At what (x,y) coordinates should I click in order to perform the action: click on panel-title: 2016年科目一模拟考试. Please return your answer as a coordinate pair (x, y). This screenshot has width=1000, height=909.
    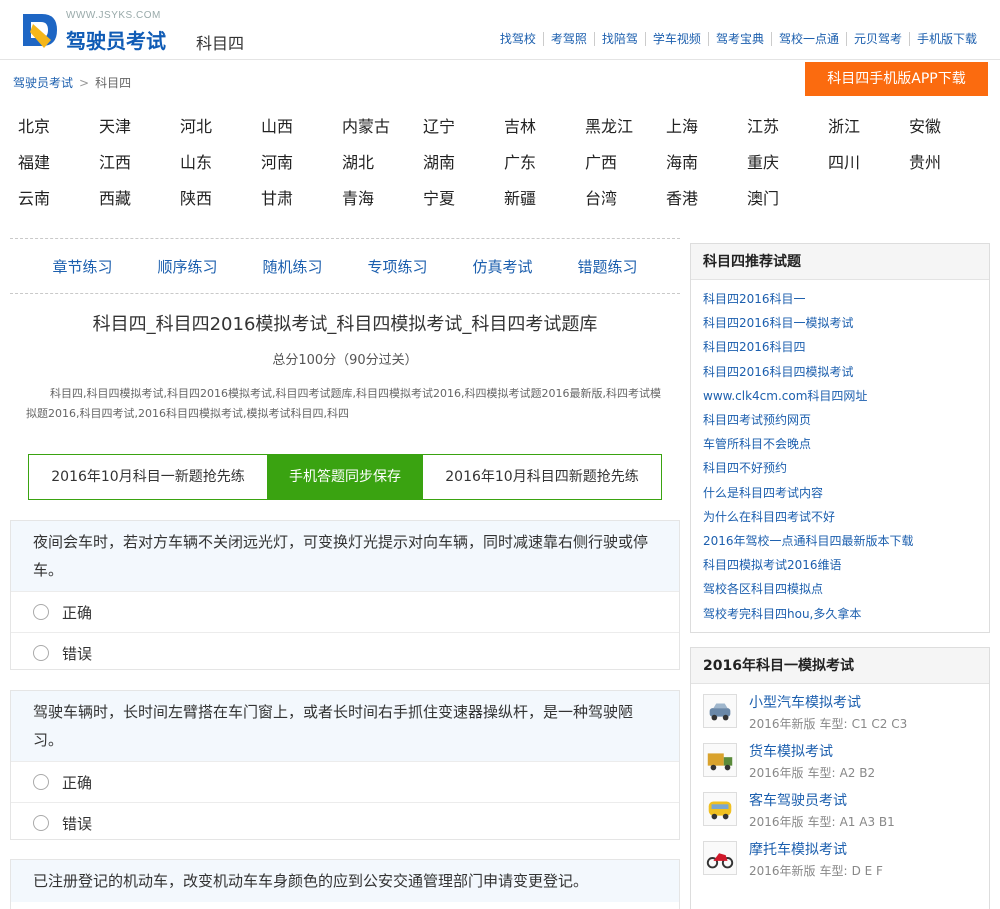
    Looking at the image, I should click on (840, 666).